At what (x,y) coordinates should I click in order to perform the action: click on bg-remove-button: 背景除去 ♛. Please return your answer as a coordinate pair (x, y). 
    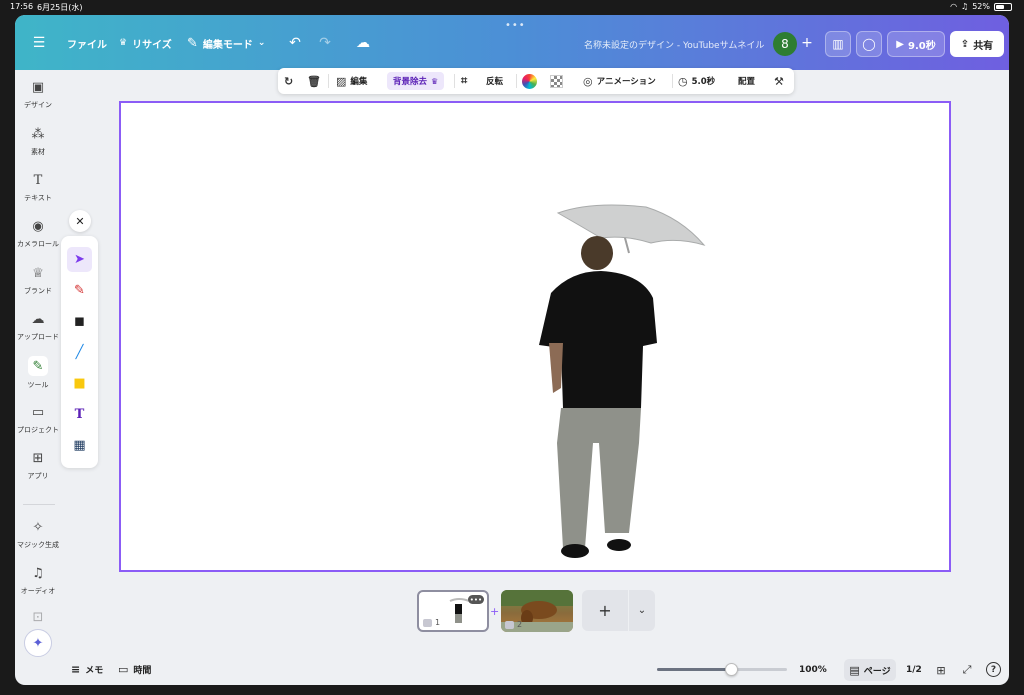
    Looking at the image, I should click on (416, 81).